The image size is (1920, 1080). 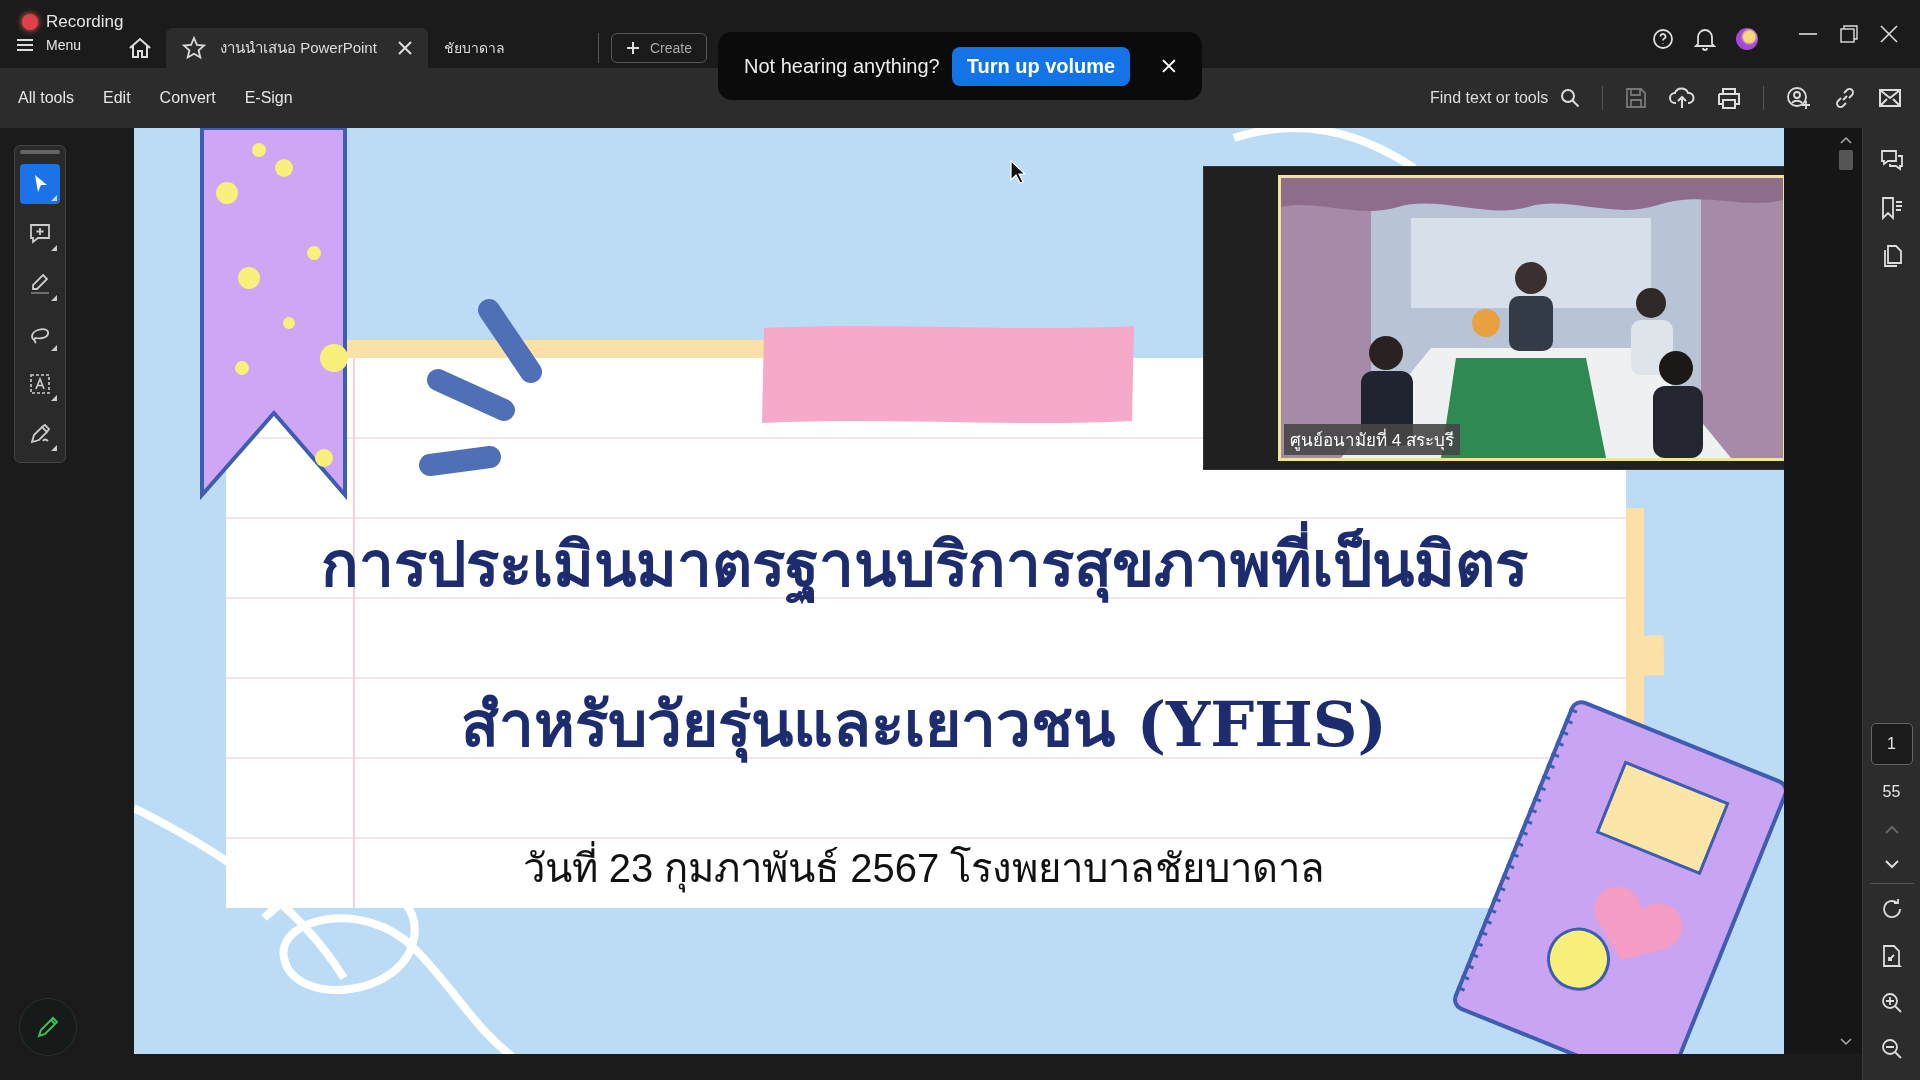 What do you see at coordinates (1799, 98) in the screenshot?
I see `add-person-icon` at bounding box center [1799, 98].